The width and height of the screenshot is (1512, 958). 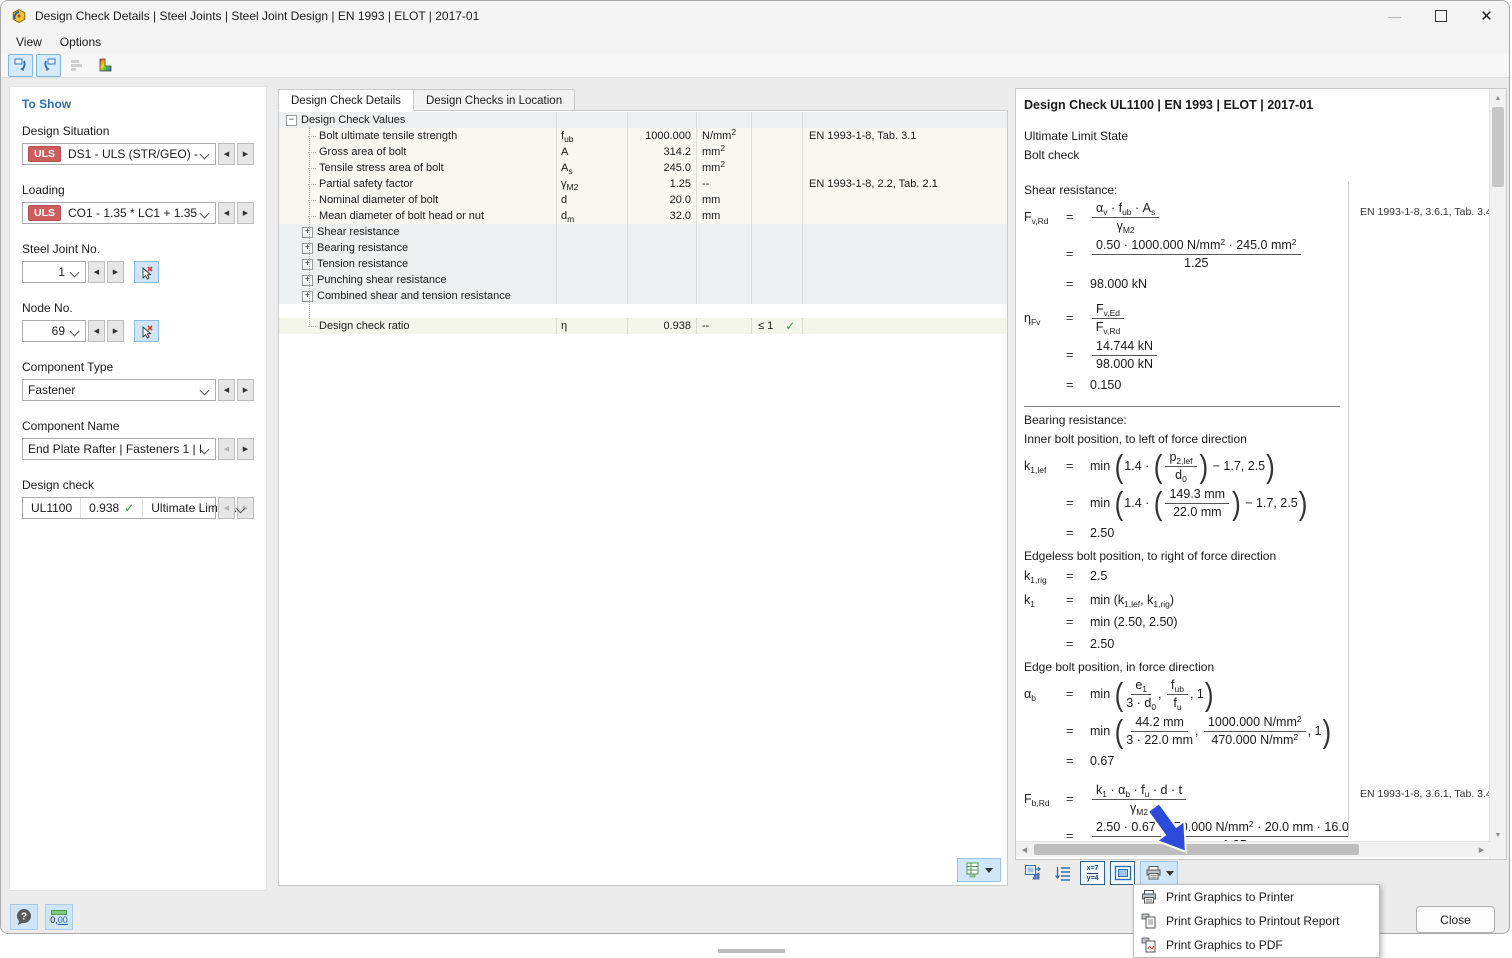 I want to click on joint-colors-icon, so click(x=105, y=64).